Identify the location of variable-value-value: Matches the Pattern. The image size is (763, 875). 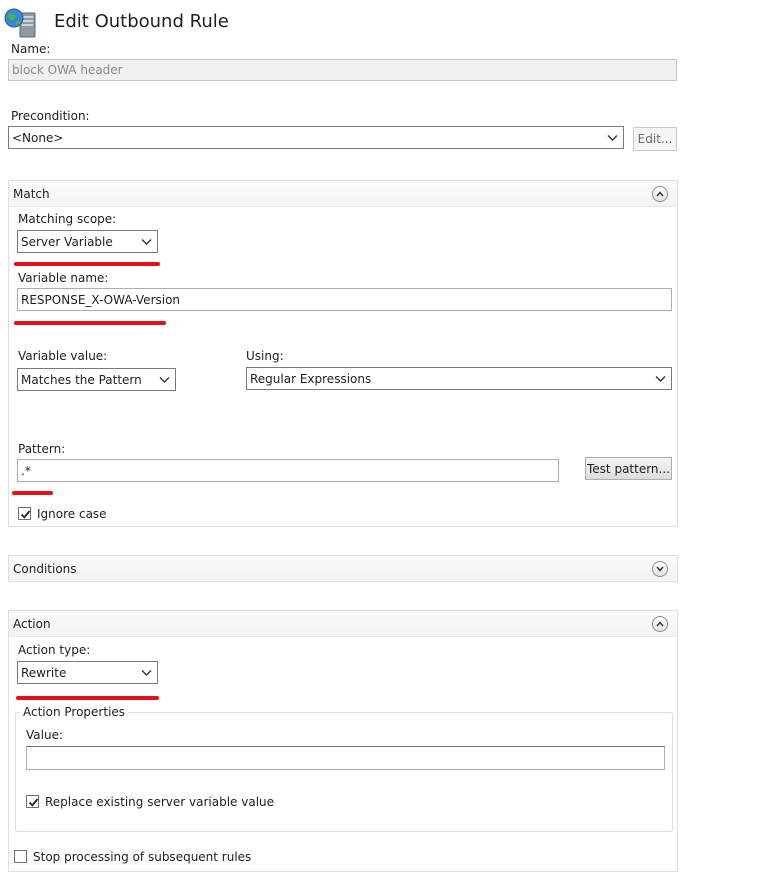
(81, 379).